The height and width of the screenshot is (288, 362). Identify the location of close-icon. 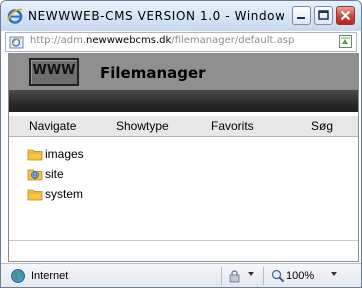
(345, 15).